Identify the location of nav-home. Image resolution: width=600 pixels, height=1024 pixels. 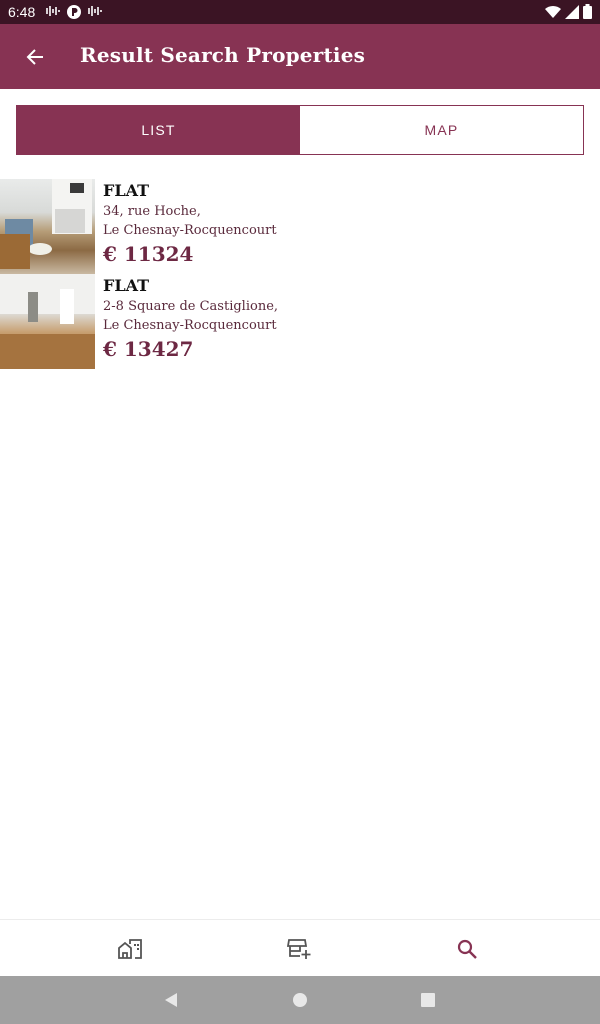
(130, 948).